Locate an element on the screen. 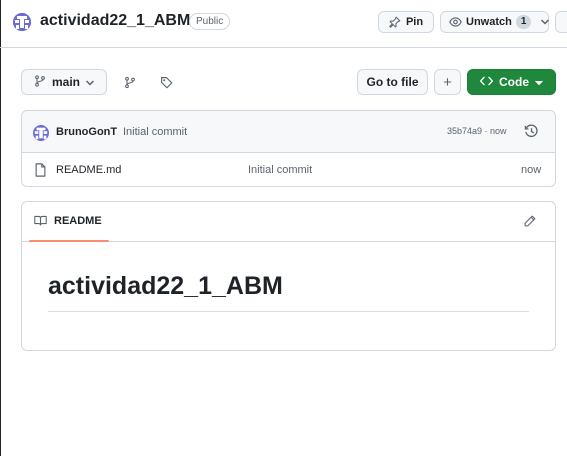  go-to-file-button: Go to file is located at coordinates (392, 82).